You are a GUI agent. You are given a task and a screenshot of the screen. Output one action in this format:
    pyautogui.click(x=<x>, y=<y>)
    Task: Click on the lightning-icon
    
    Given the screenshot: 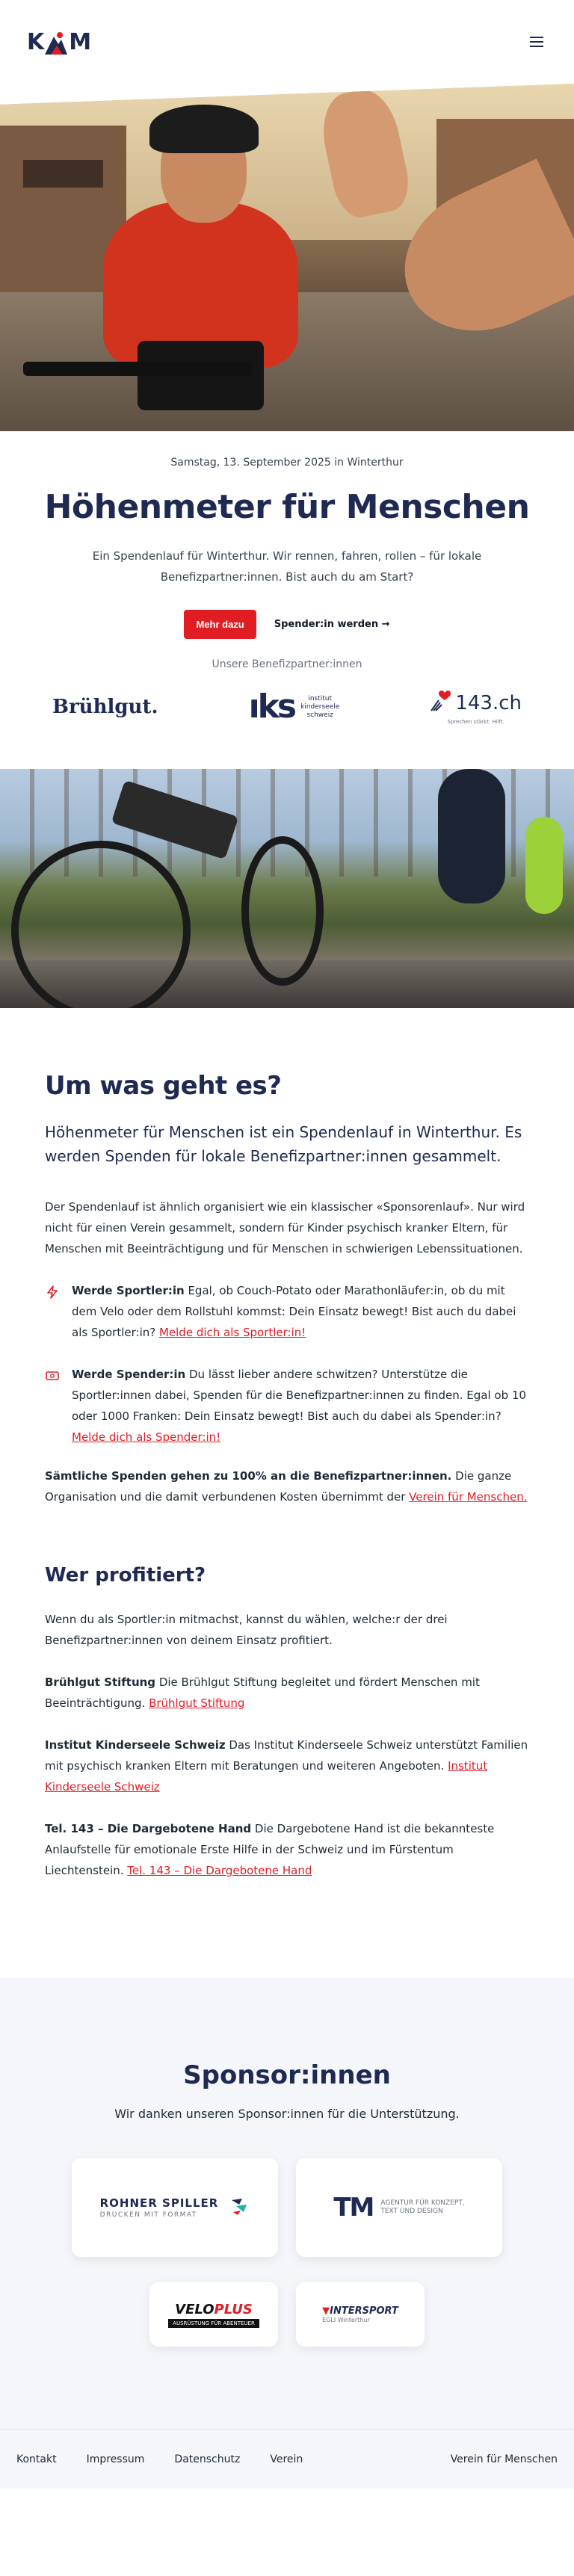 What is the action you would take?
    pyautogui.click(x=53, y=1292)
    